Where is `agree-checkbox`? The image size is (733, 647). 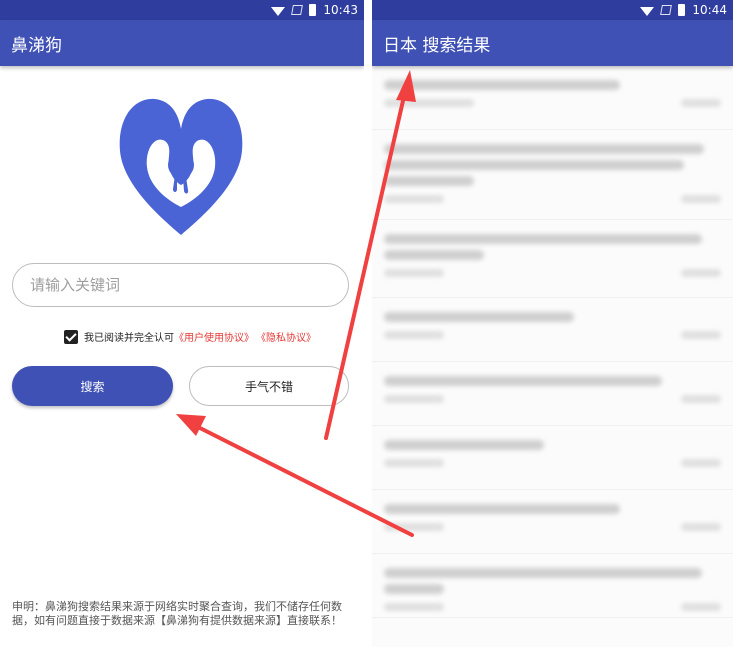 agree-checkbox is located at coordinates (71, 336).